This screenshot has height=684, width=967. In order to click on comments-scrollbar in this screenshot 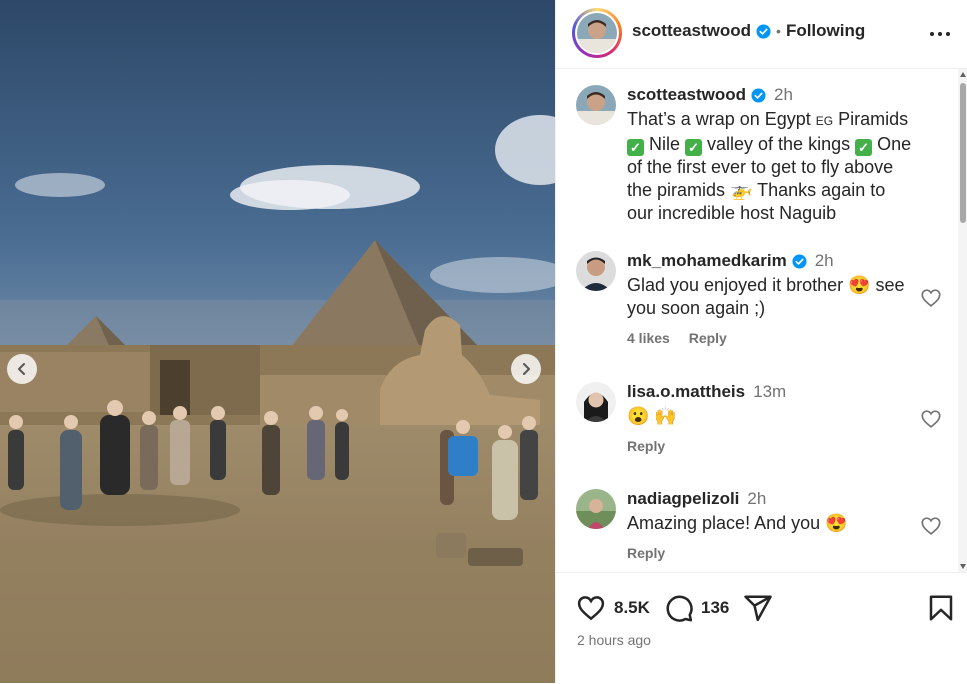, I will do `click(962, 320)`.